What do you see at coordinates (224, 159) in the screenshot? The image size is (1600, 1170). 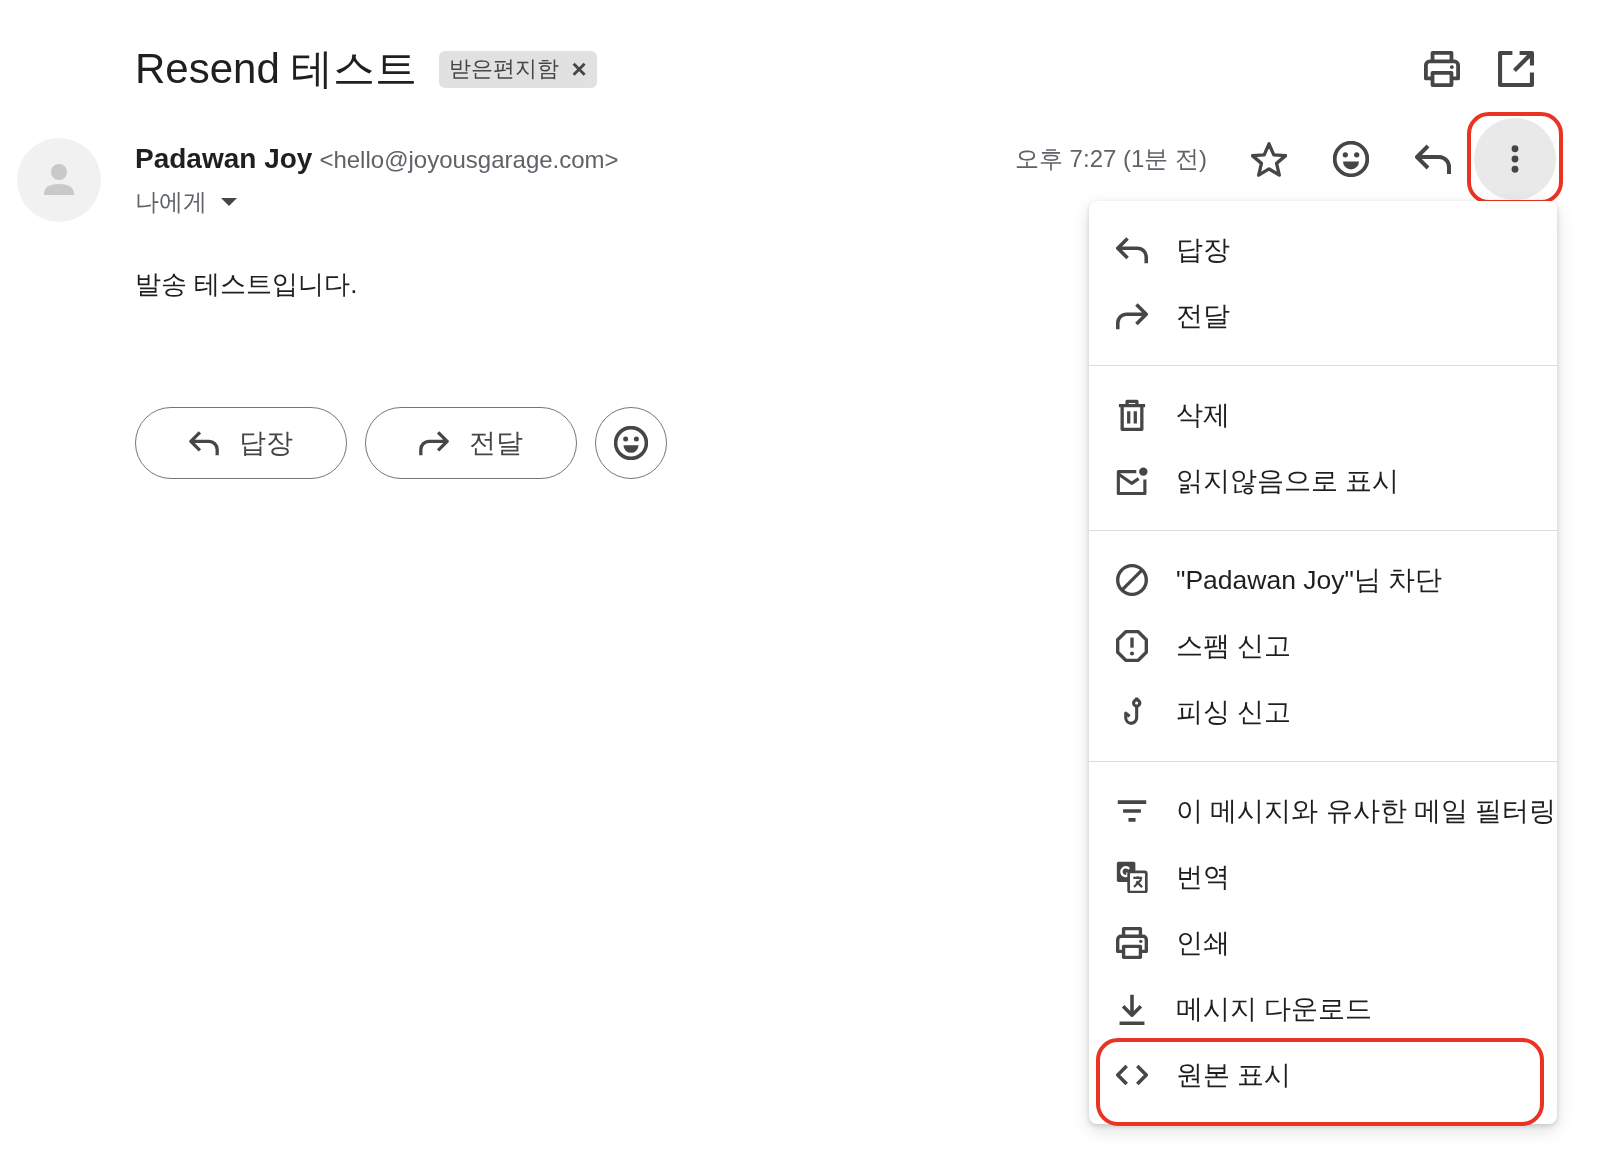 I see `sender-name: Padawan Joy` at bounding box center [224, 159].